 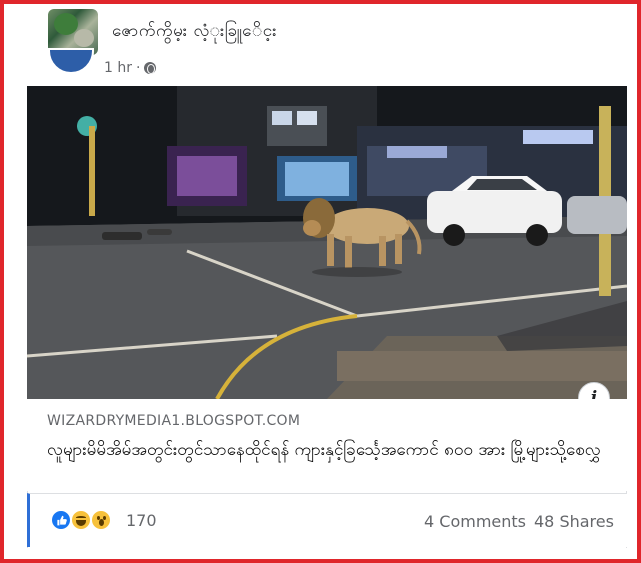 What do you see at coordinates (61, 520) in the screenshot?
I see `like-icon` at bounding box center [61, 520].